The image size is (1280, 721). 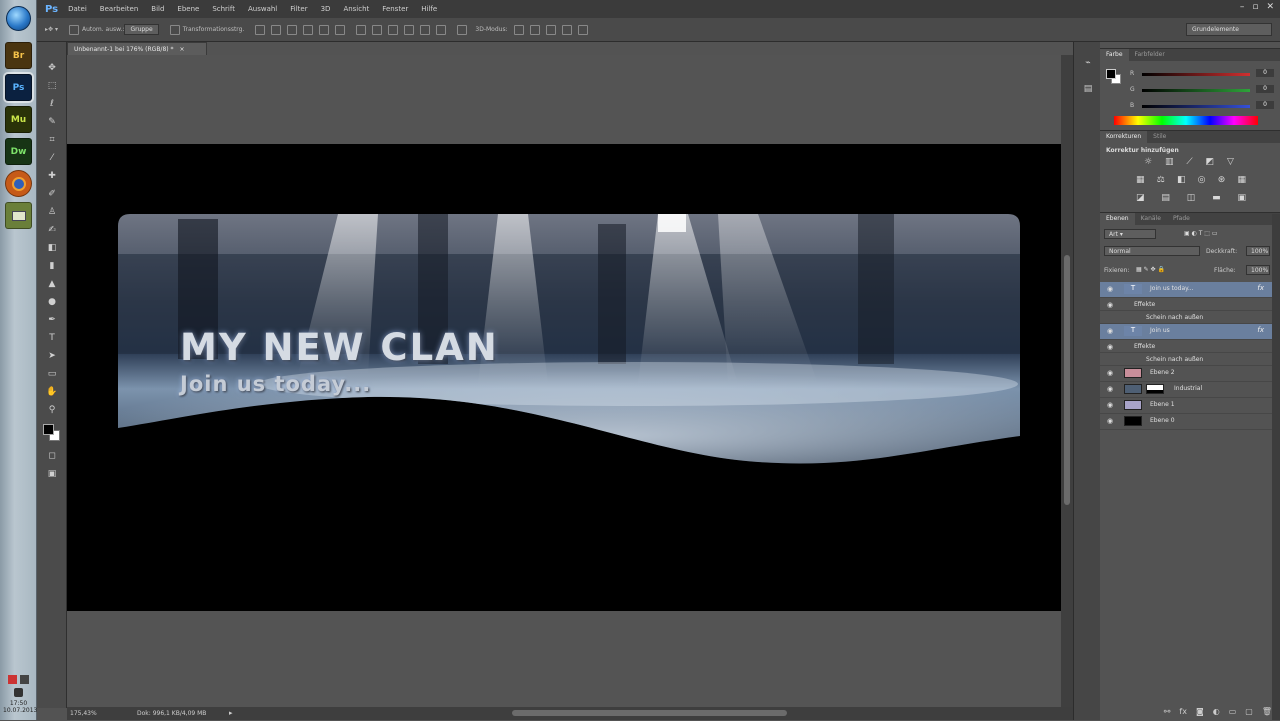 What do you see at coordinates (1229, 29) in the screenshot?
I see `workspace-switcher: Grundelemente` at bounding box center [1229, 29].